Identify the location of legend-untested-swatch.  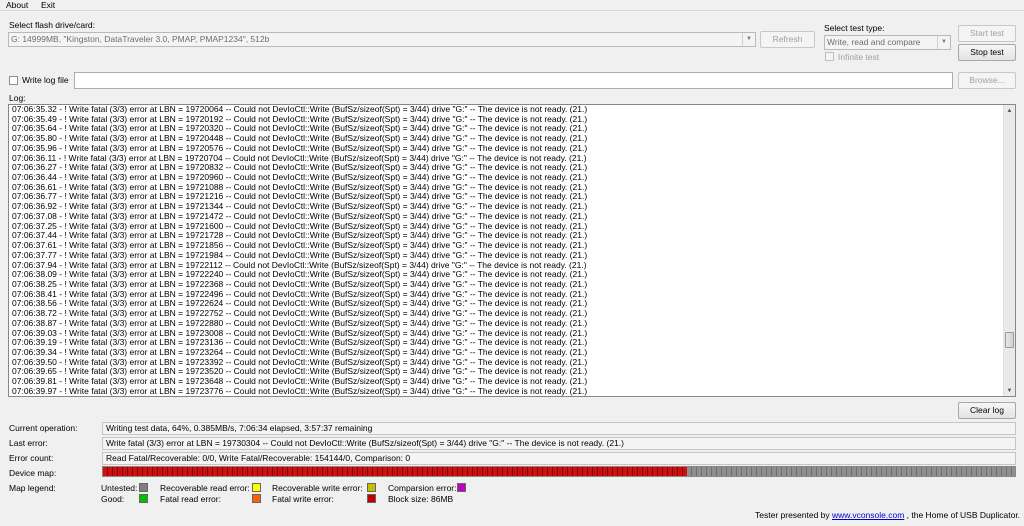
(143, 487).